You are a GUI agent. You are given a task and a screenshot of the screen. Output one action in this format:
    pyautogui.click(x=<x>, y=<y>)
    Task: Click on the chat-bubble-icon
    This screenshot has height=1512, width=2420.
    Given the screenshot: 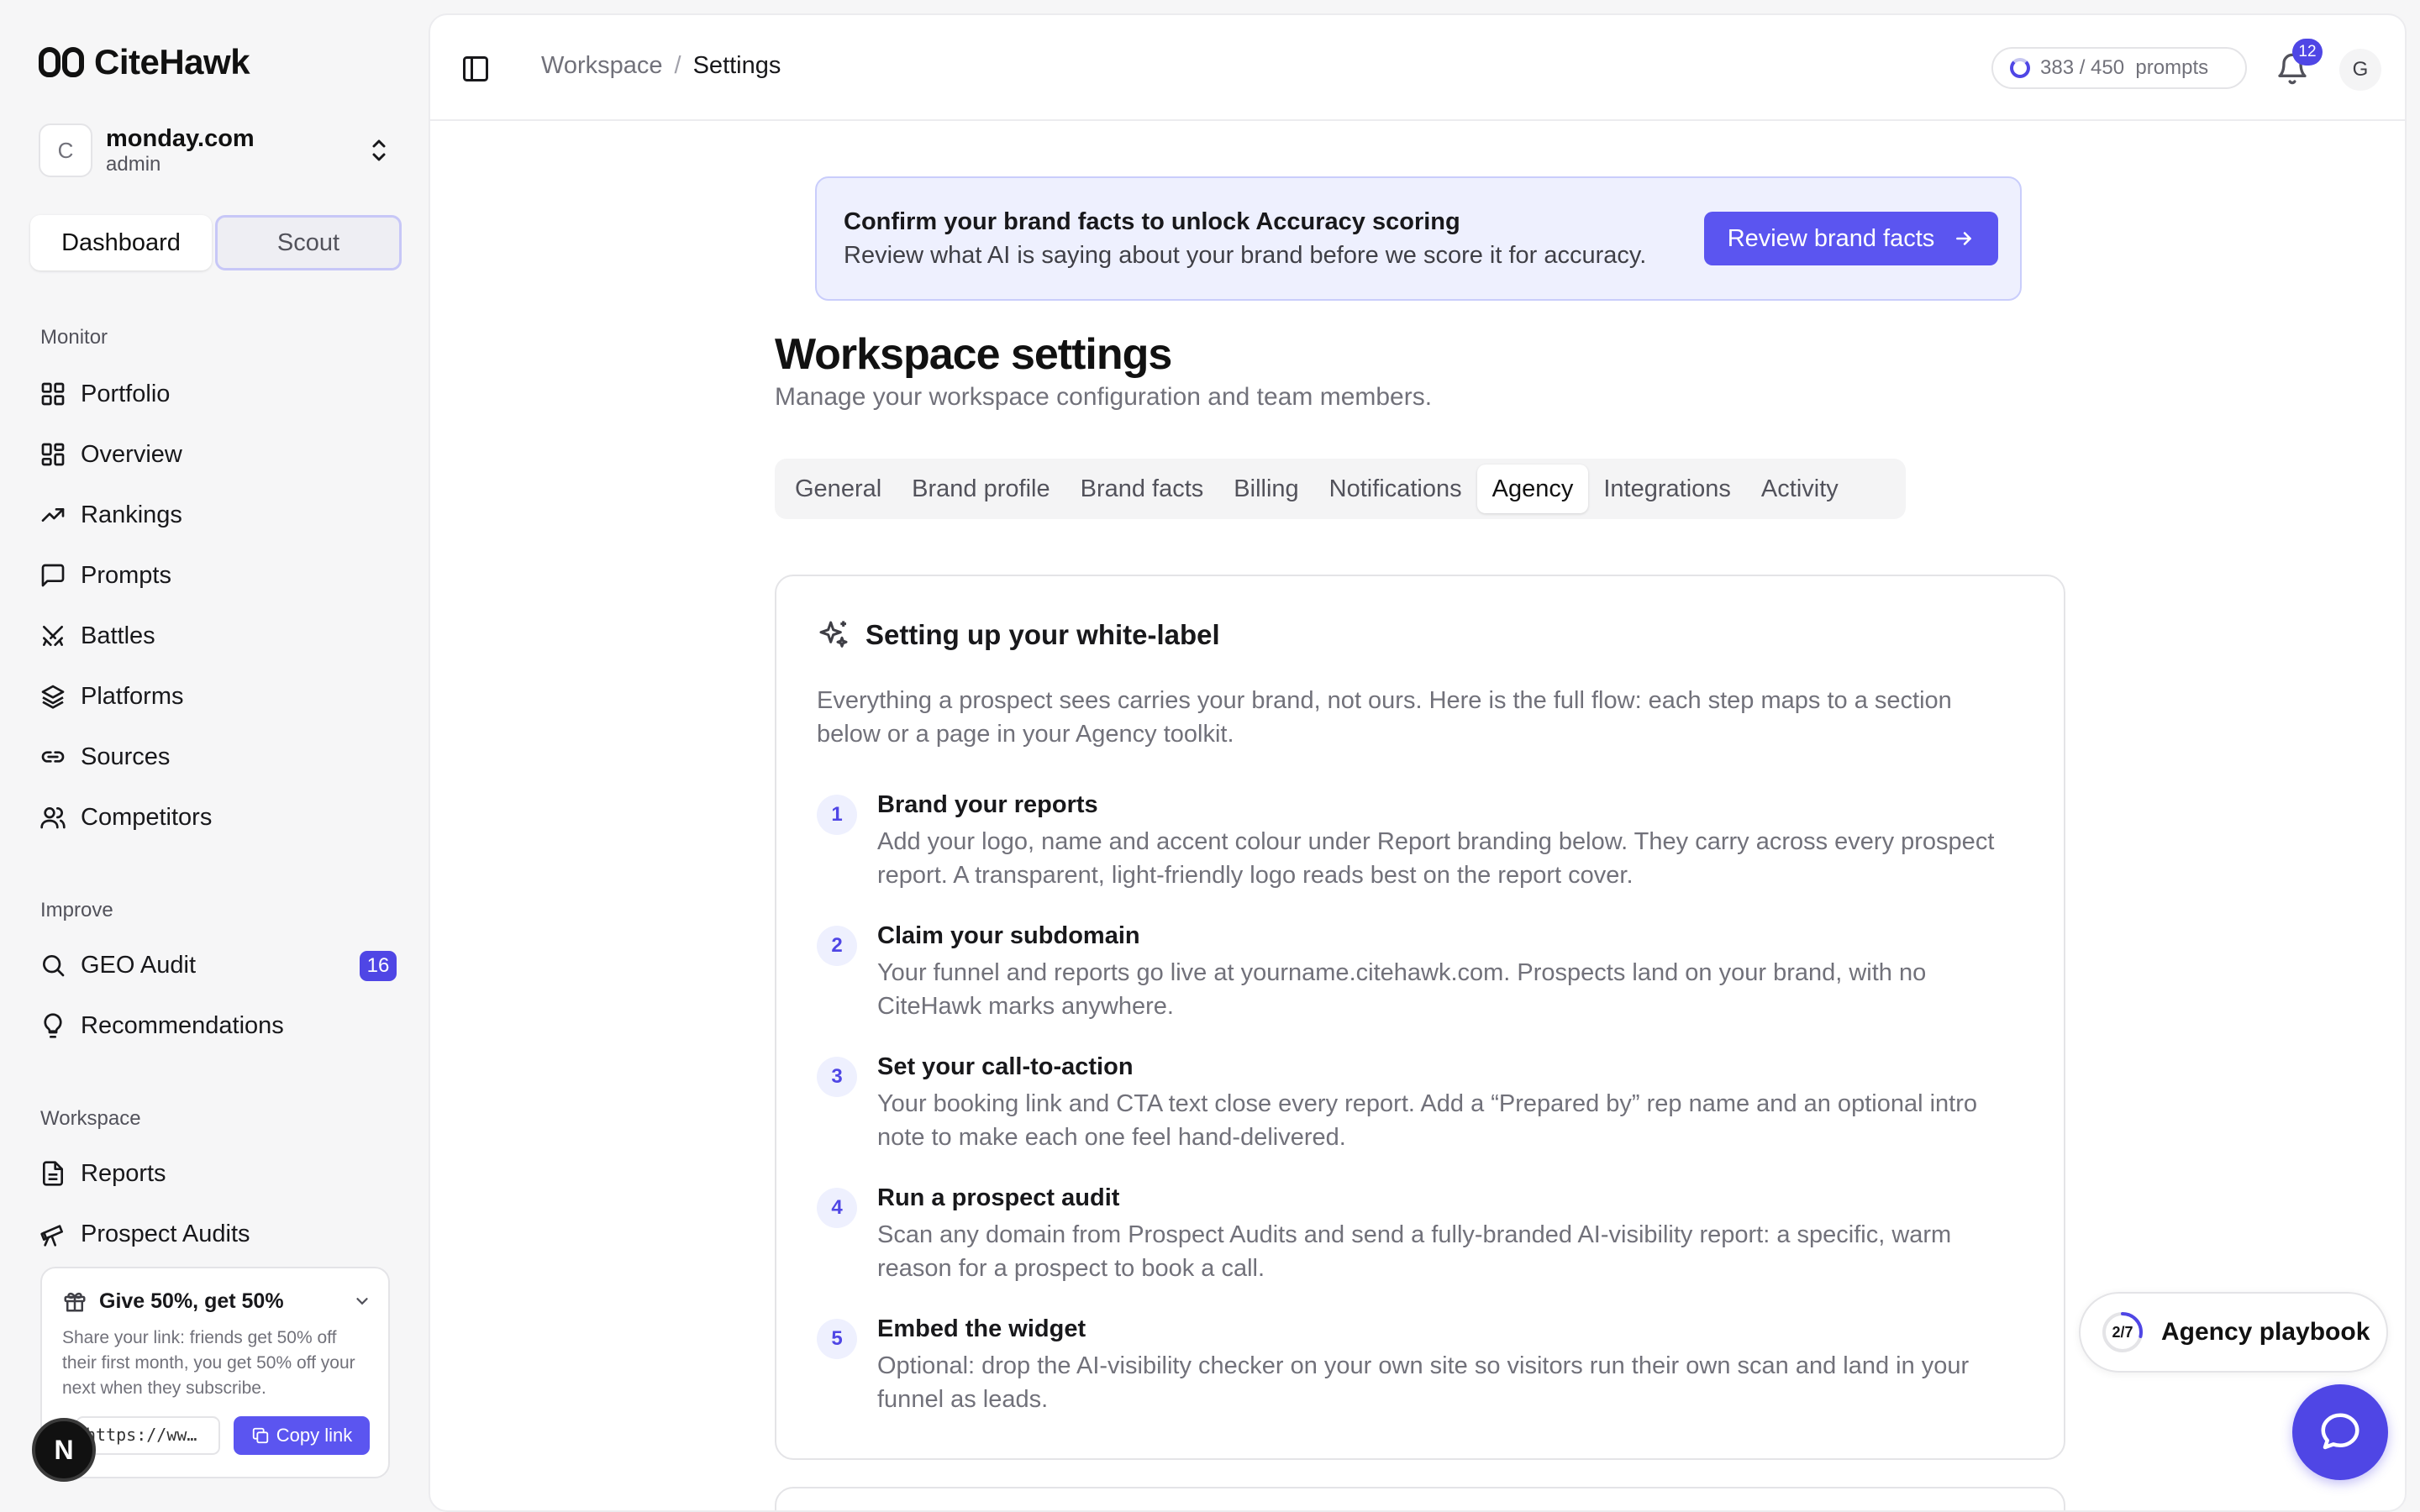 What is the action you would take?
    pyautogui.click(x=2340, y=1431)
    